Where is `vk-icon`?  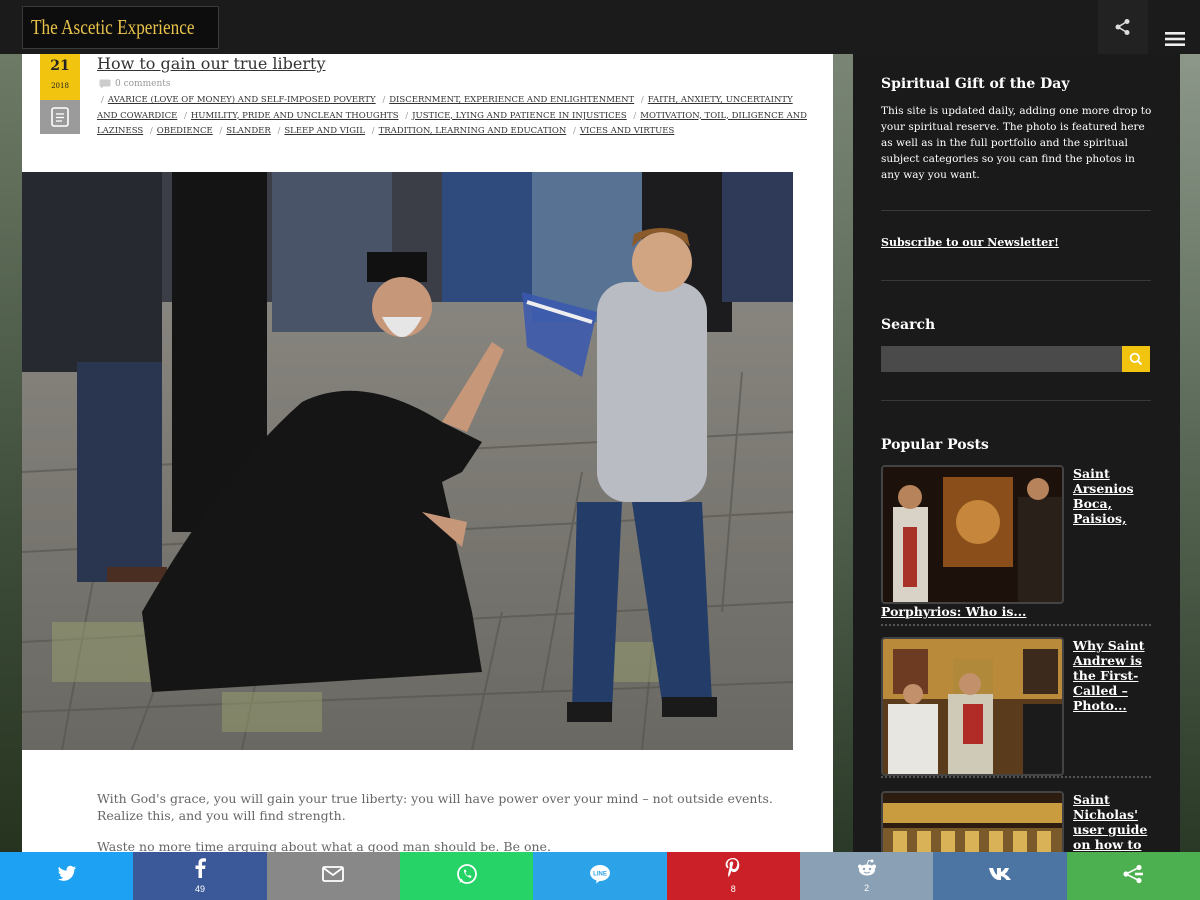 vk-icon is located at coordinates (1000, 876).